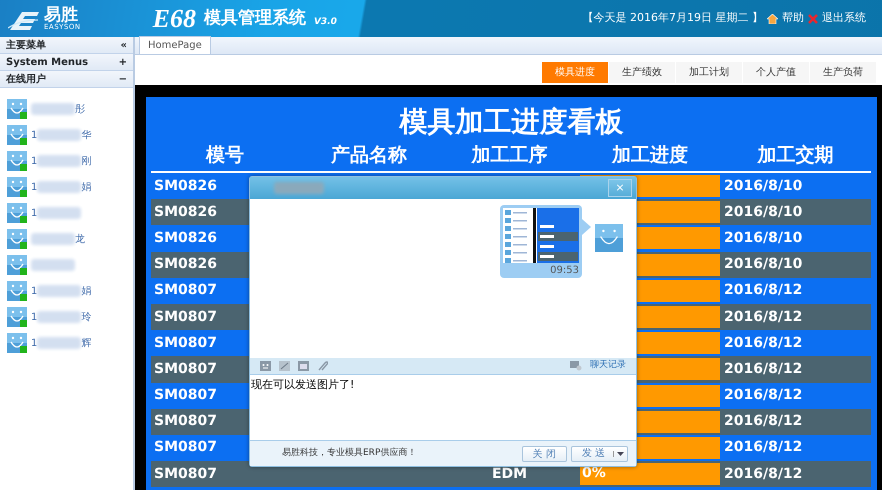 This screenshot has height=490, width=882. Describe the element at coordinates (642, 72) in the screenshot. I see `board-tab: 生产绩效` at that location.